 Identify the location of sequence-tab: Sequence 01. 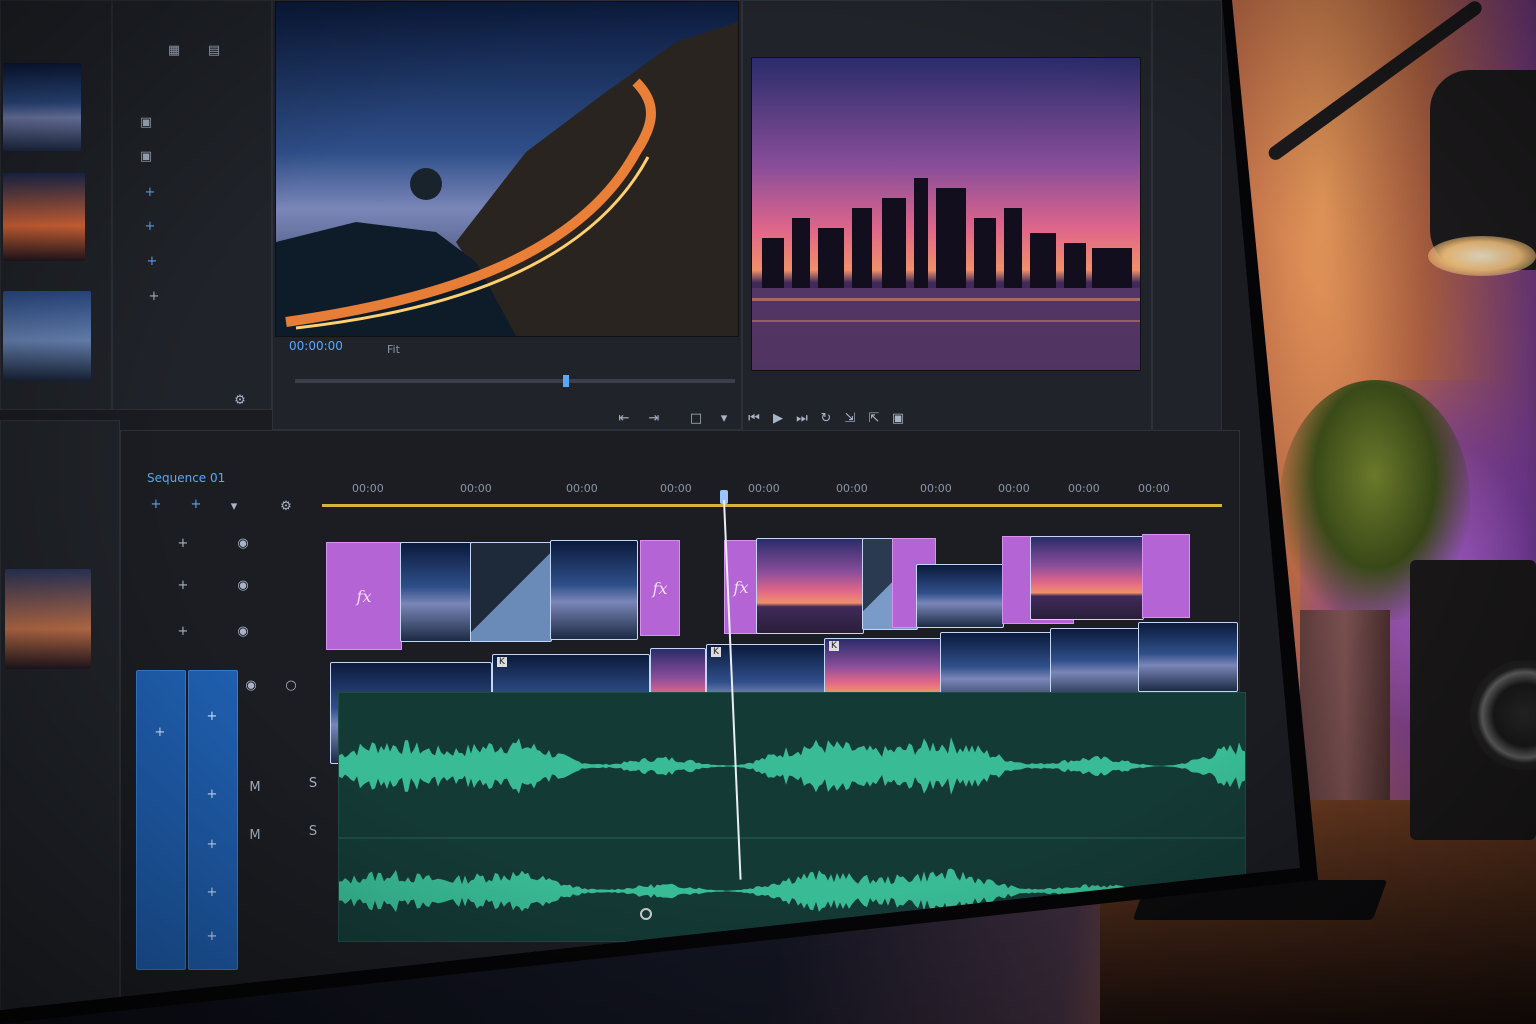
(186, 478).